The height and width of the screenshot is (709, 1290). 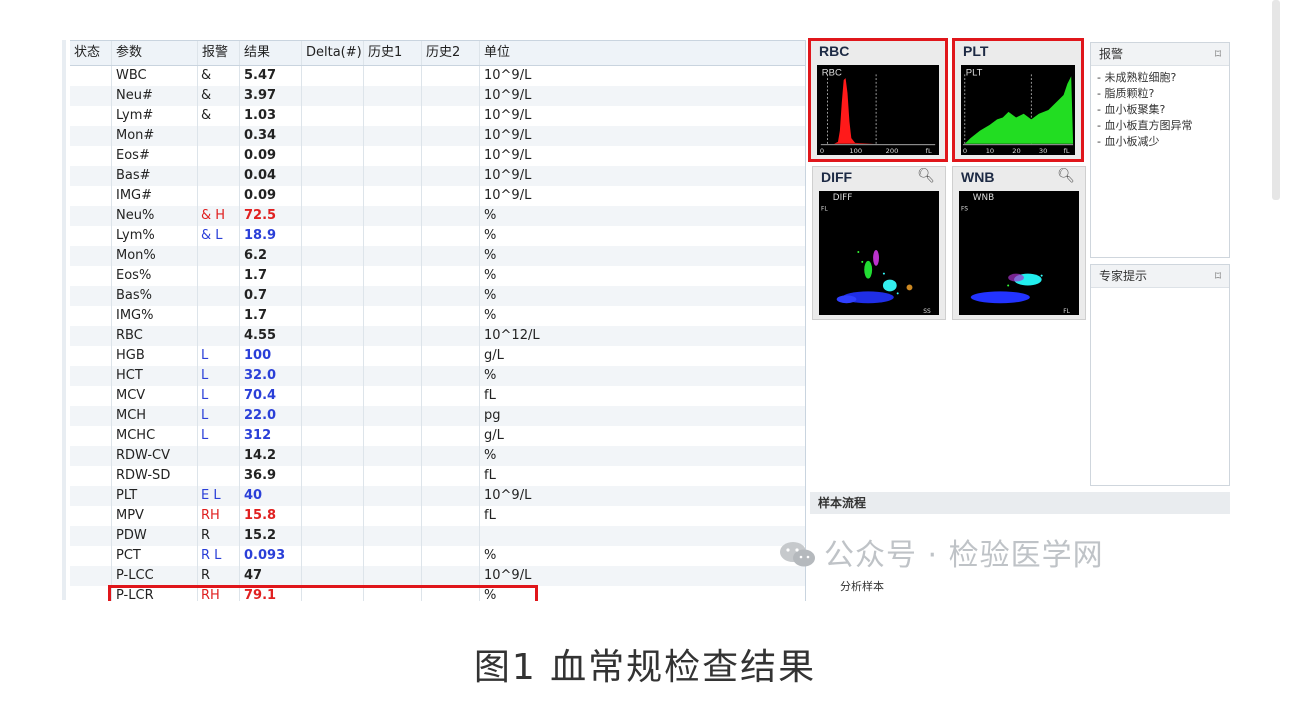 I want to click on table-row: RBC 4.55 10^12/L, so click(x=437, y=336).